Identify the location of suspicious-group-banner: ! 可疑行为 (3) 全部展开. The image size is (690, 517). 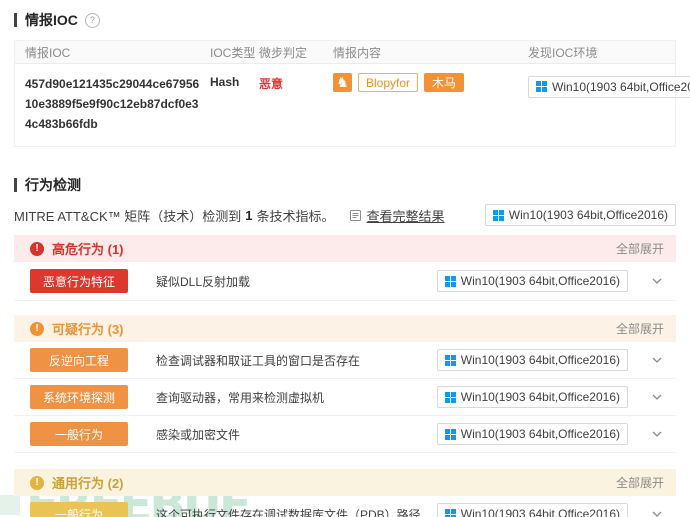
(345, 329).